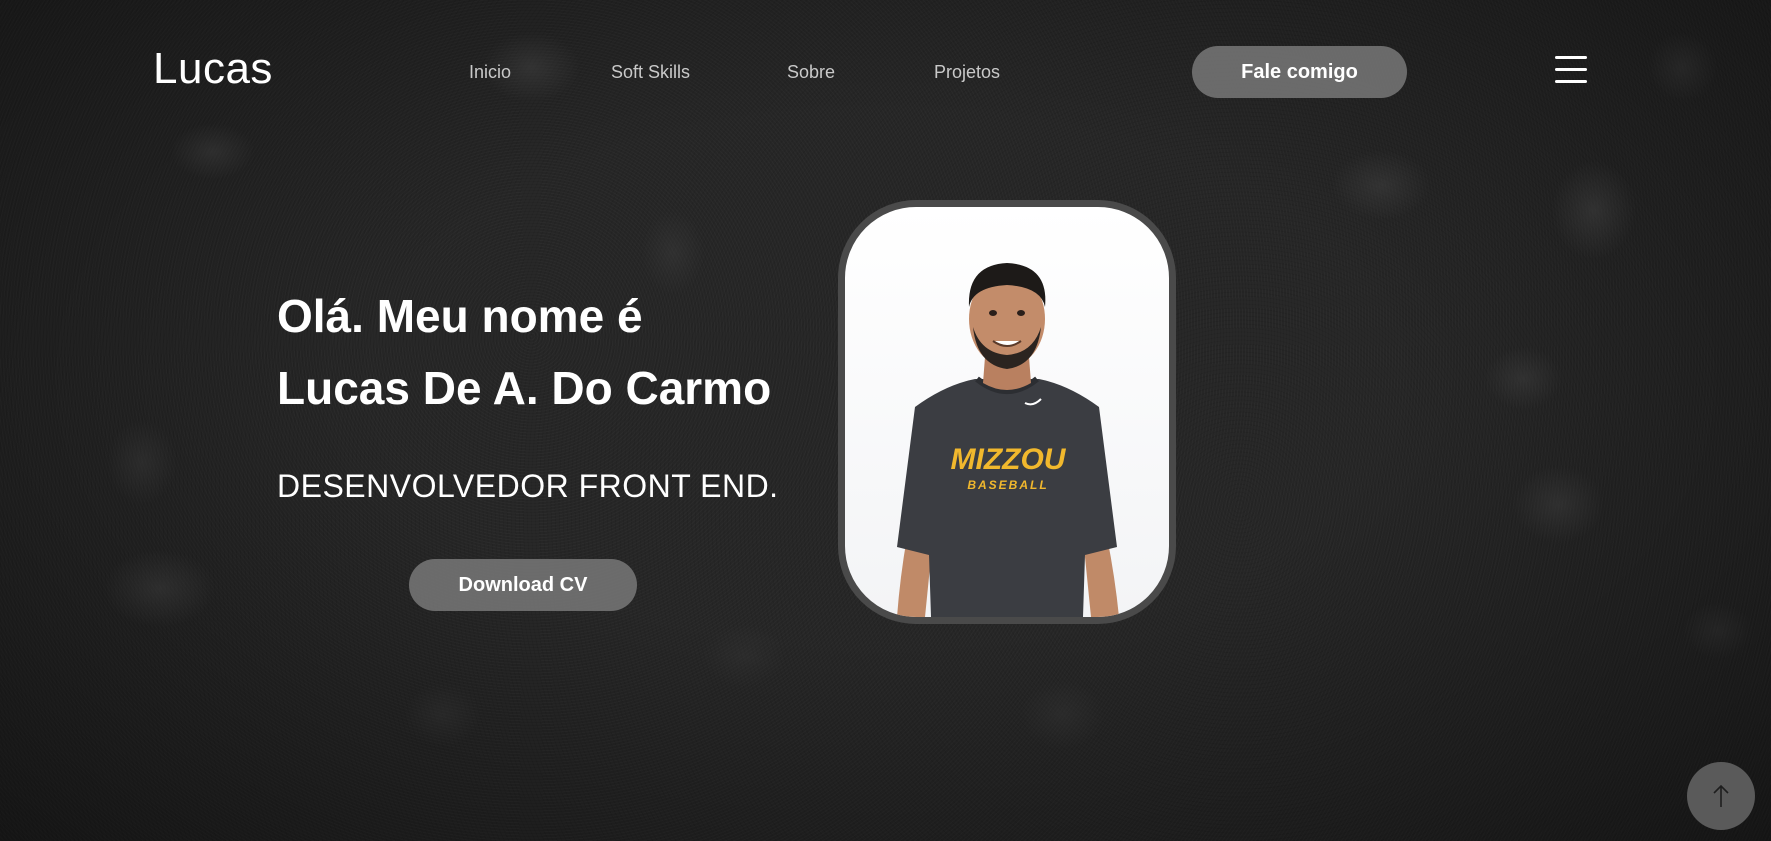 This screenshot has width=1771, height=841. Describe the element at coordinates (490, 72) in the screenshot. I see `nav-link-inicio: Inicio` at that location.